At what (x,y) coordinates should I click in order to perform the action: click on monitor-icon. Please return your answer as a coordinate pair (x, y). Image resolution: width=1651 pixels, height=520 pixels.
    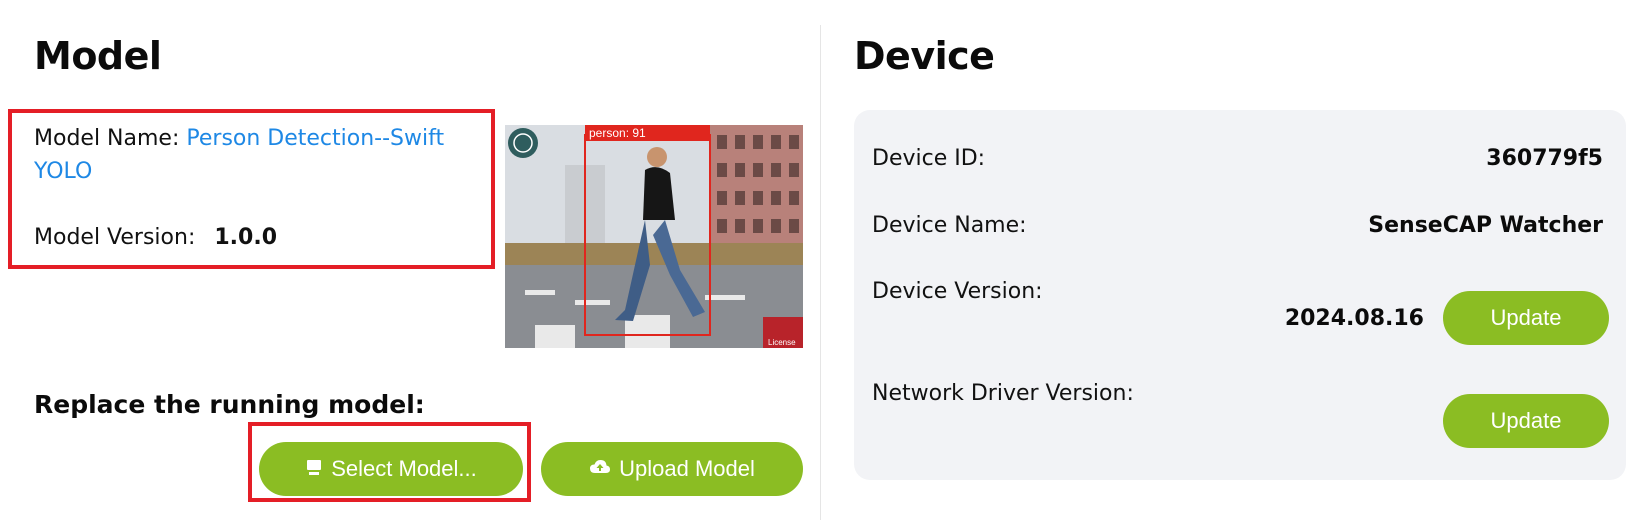
    Looking at the image, I should click on (314, 469).